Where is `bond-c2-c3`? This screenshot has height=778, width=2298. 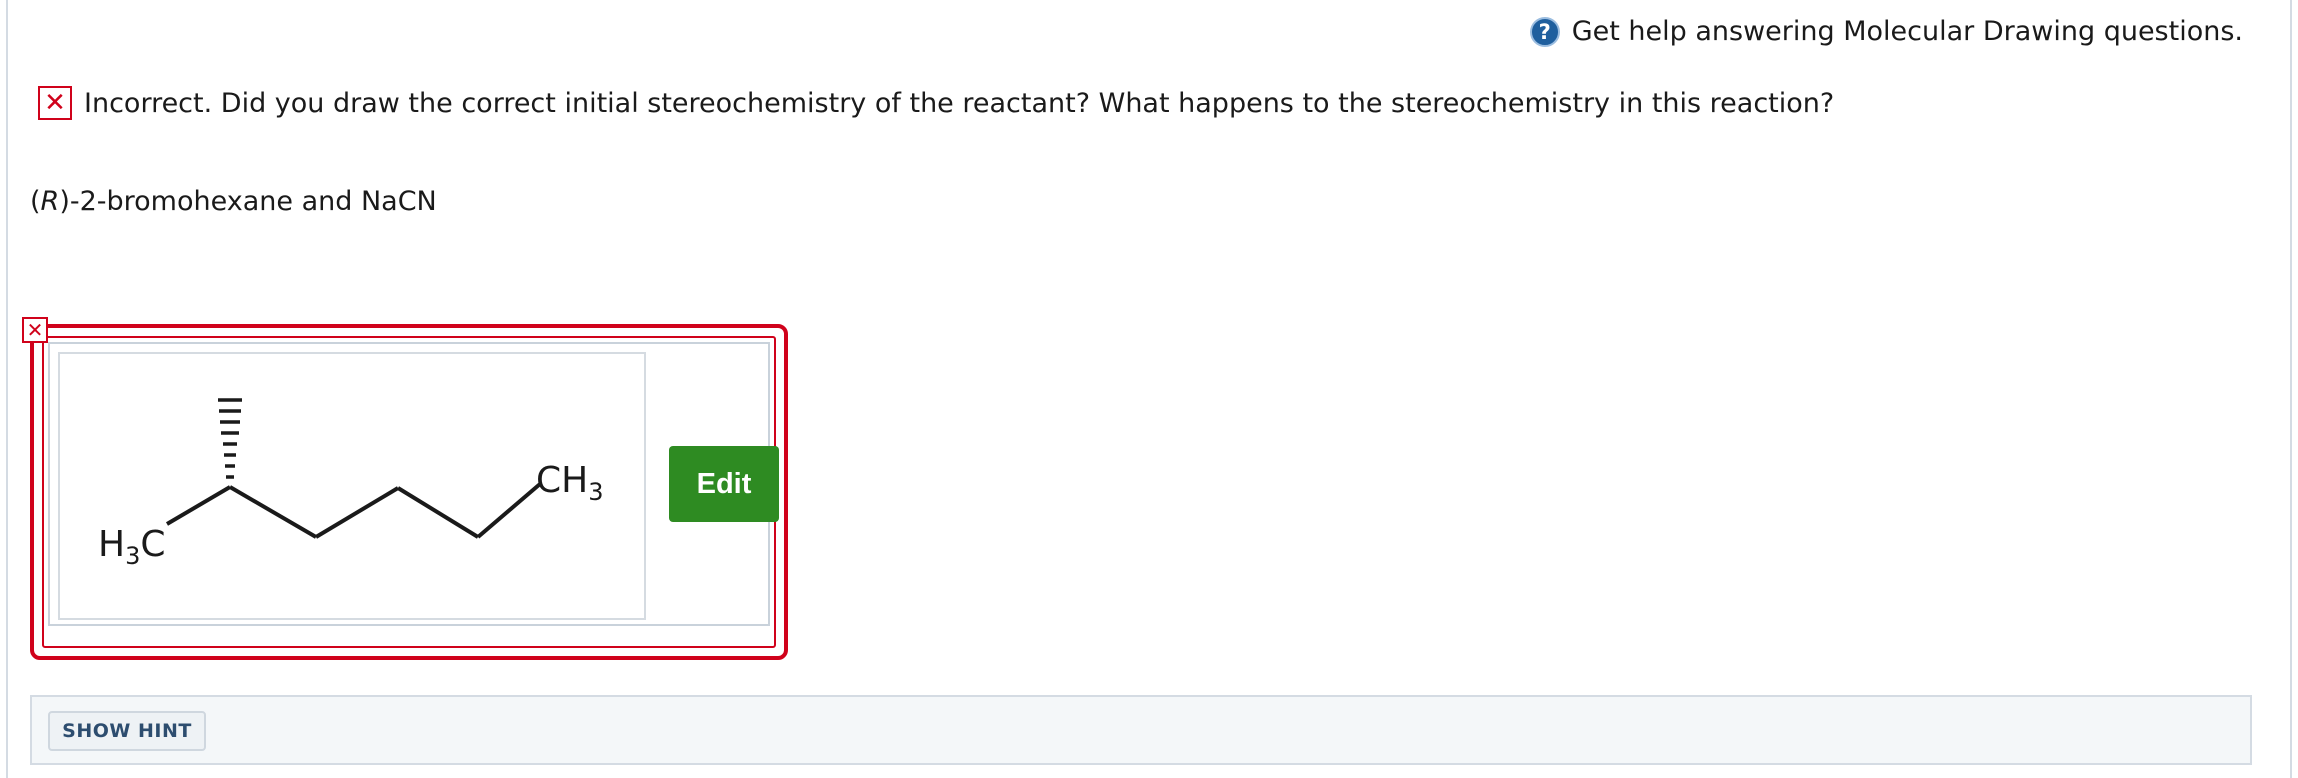 bond-c2-c3 is located at coordinates (273, 512).